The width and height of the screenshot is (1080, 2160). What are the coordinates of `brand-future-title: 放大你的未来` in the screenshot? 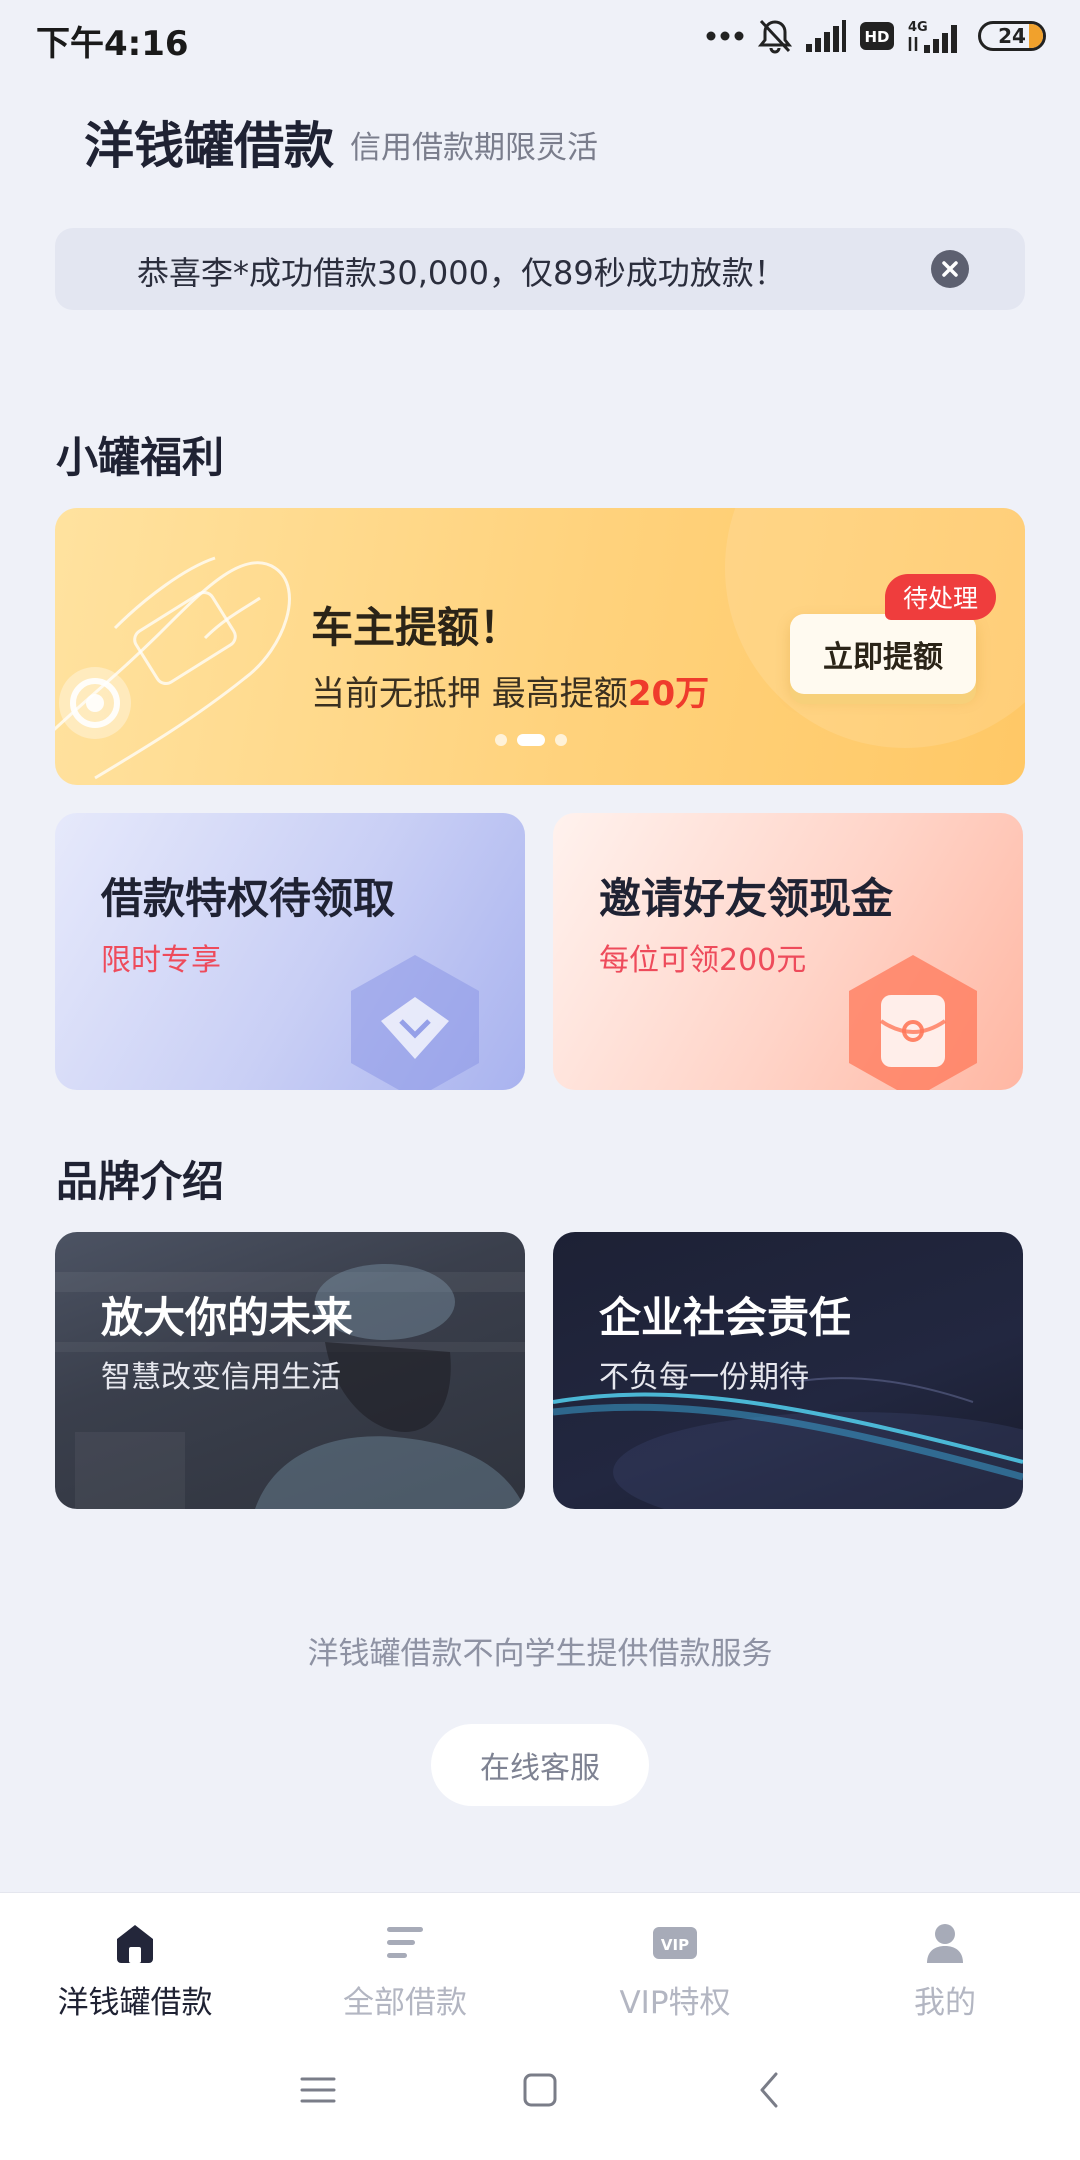 It's located at (227, 1317).